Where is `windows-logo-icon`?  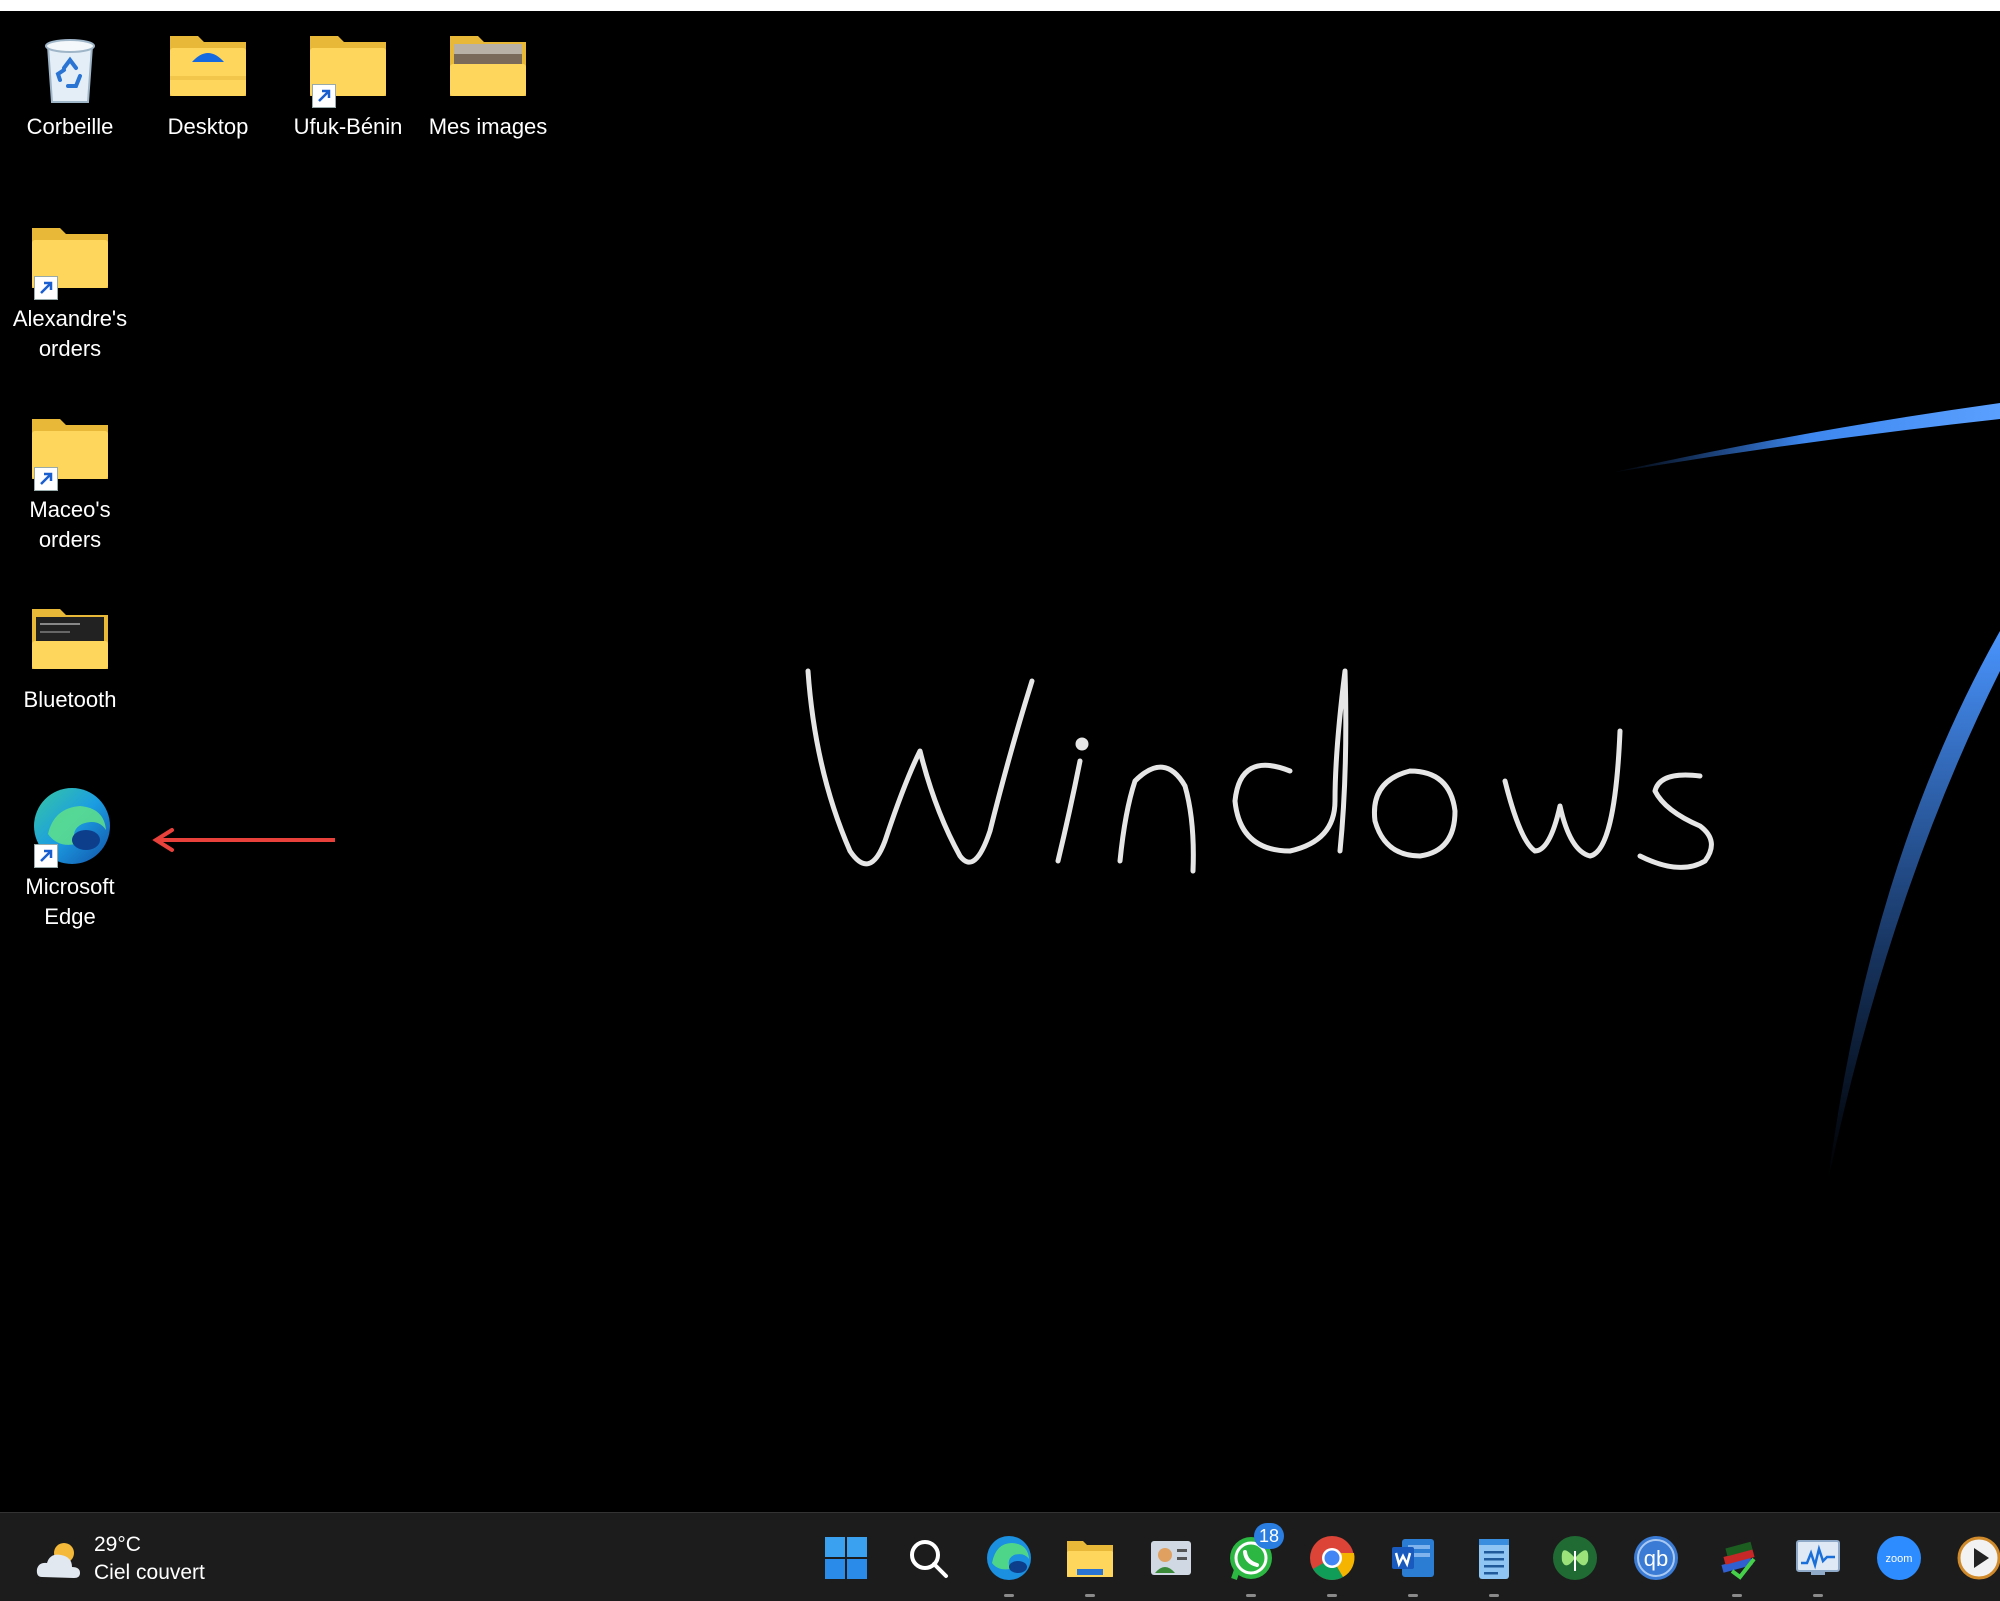
windows-logo-icon is located at coordinates (846, 1558).